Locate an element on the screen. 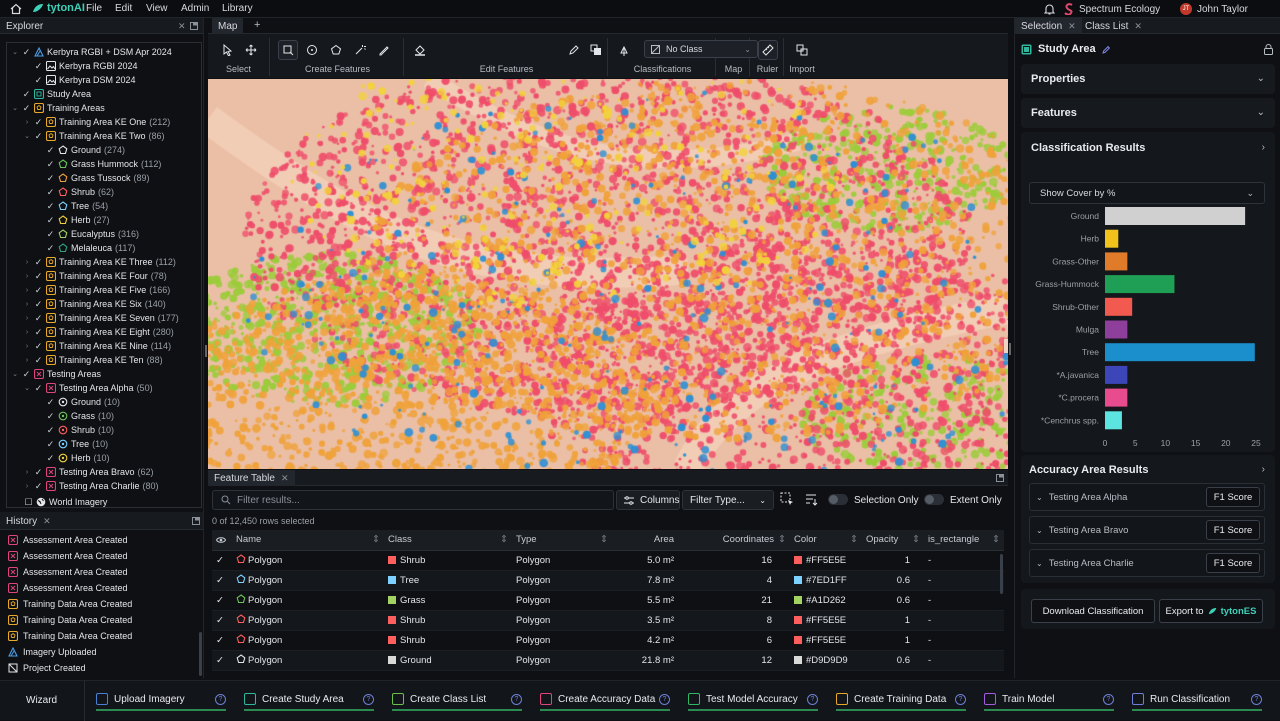 The height and width of the screenshot is (721, 1280). table-row: ✓ Polygon Tree Polygon 7.8 m² 4 #7ED1FF 0.6- is located at coordinates (608, 580).